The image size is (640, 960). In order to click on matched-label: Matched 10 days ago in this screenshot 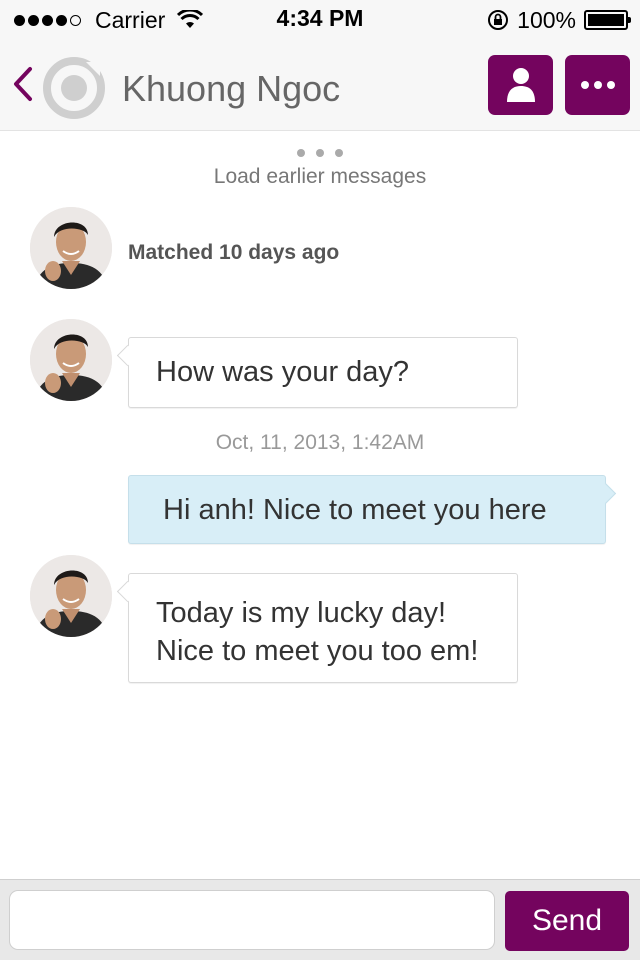, I will do `click(234, 252)`.